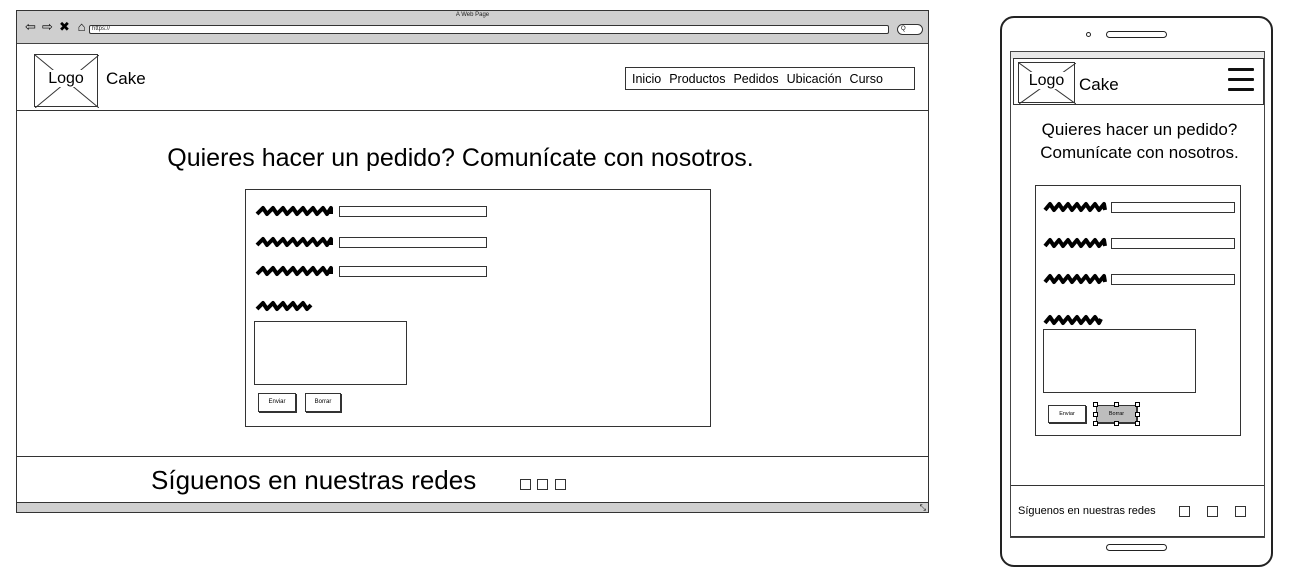 This screenshot has height=577, width=1297. I want to click on browser-titlebar: A Web Page ⇦ ⇨ ✖ ⌂ https:// Q, so click(472, 27).